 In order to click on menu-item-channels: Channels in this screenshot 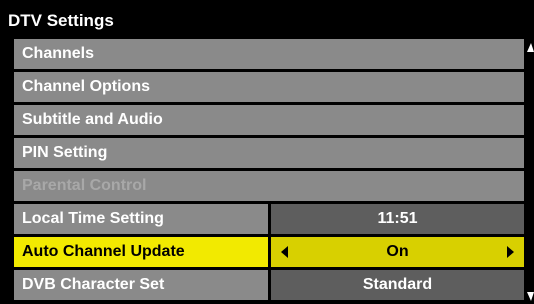, I will do `click(269, 54)`.